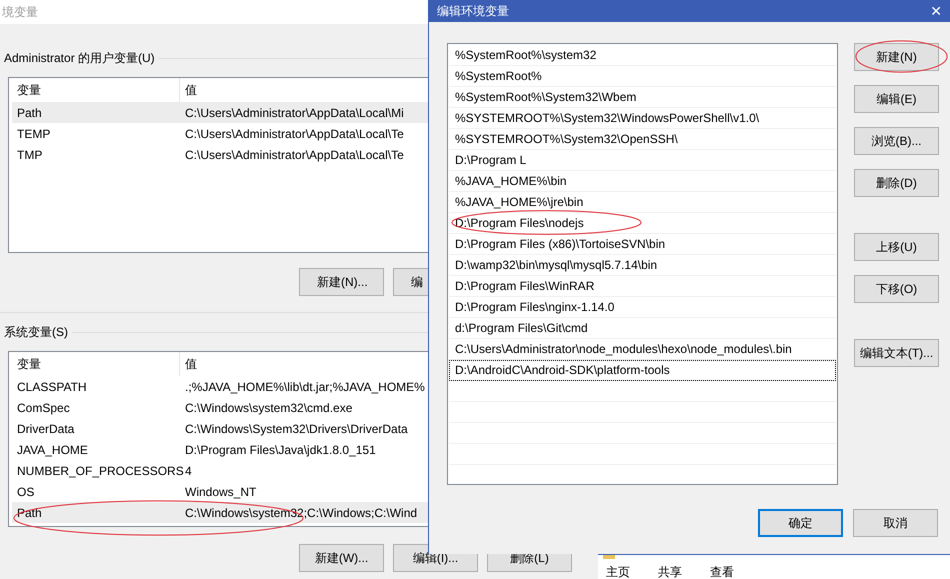  What do you see at coordinates (618, 572) in the screenshot?
I see `ribbon-tab: 主页` at bounding box center [618, 572].